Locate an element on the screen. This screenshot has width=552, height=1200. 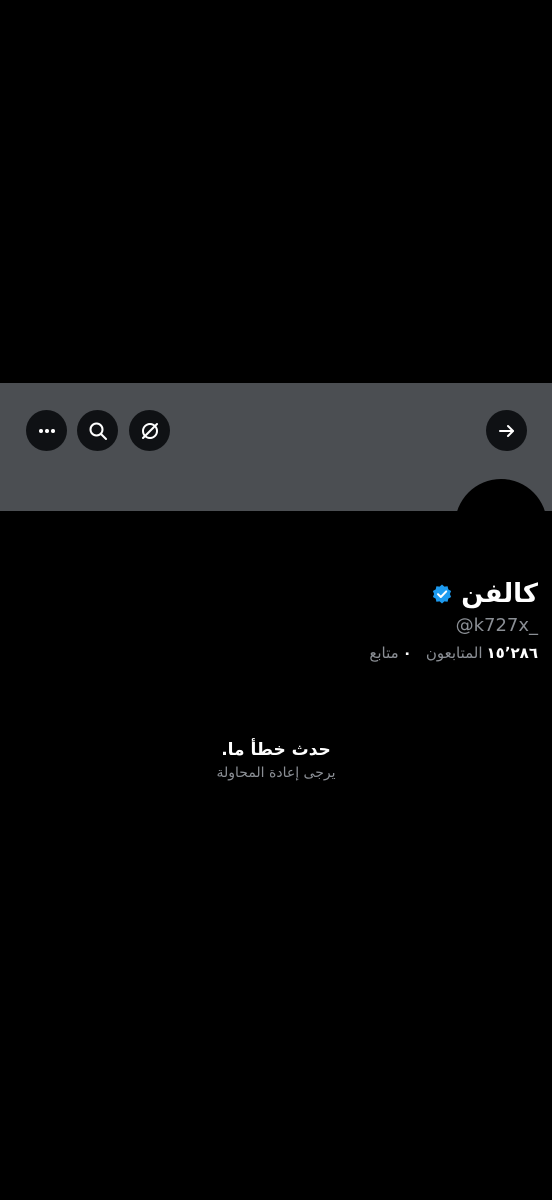
verified-badge-icon is located at coordinates (442, 594).